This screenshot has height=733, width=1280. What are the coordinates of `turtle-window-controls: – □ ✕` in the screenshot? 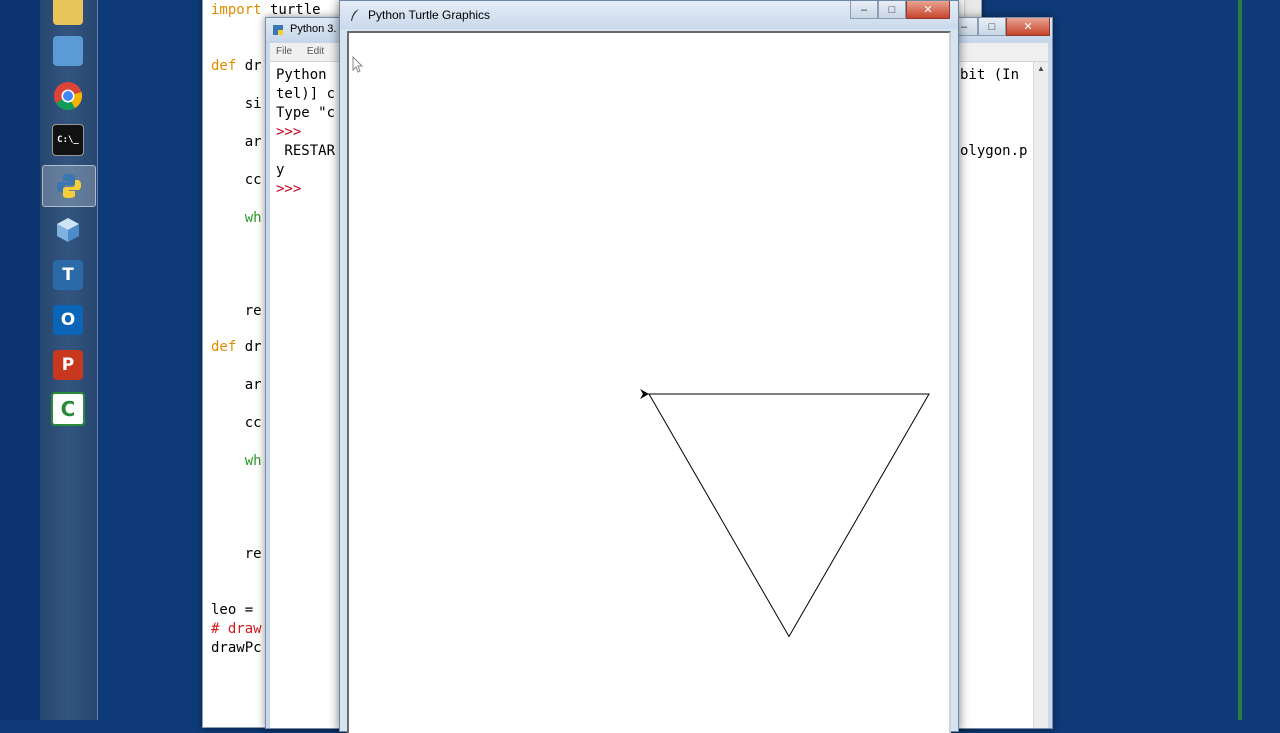 It's located at (900, 10).